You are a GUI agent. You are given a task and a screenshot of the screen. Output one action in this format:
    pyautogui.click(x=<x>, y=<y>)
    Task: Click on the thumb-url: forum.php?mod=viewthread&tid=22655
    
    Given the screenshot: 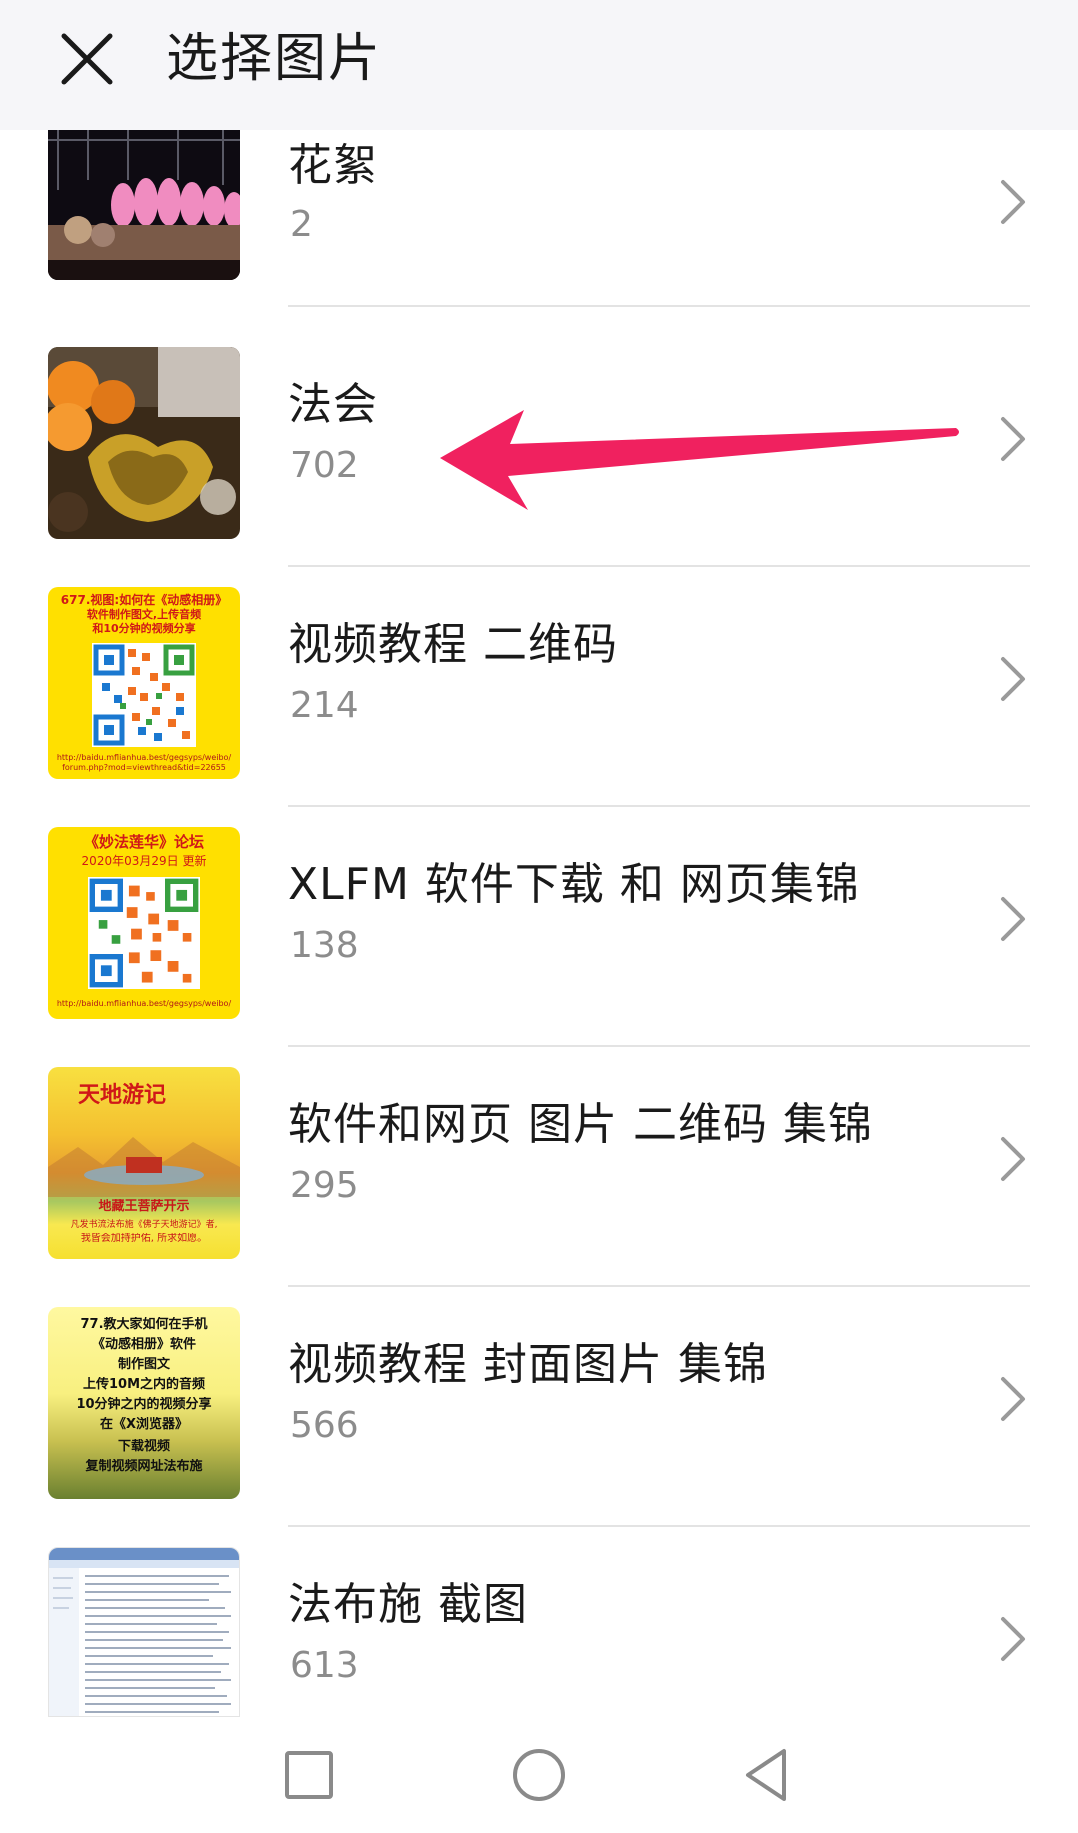 What is the action you would take?
    pyautogui.click(x=144, y=767)
    